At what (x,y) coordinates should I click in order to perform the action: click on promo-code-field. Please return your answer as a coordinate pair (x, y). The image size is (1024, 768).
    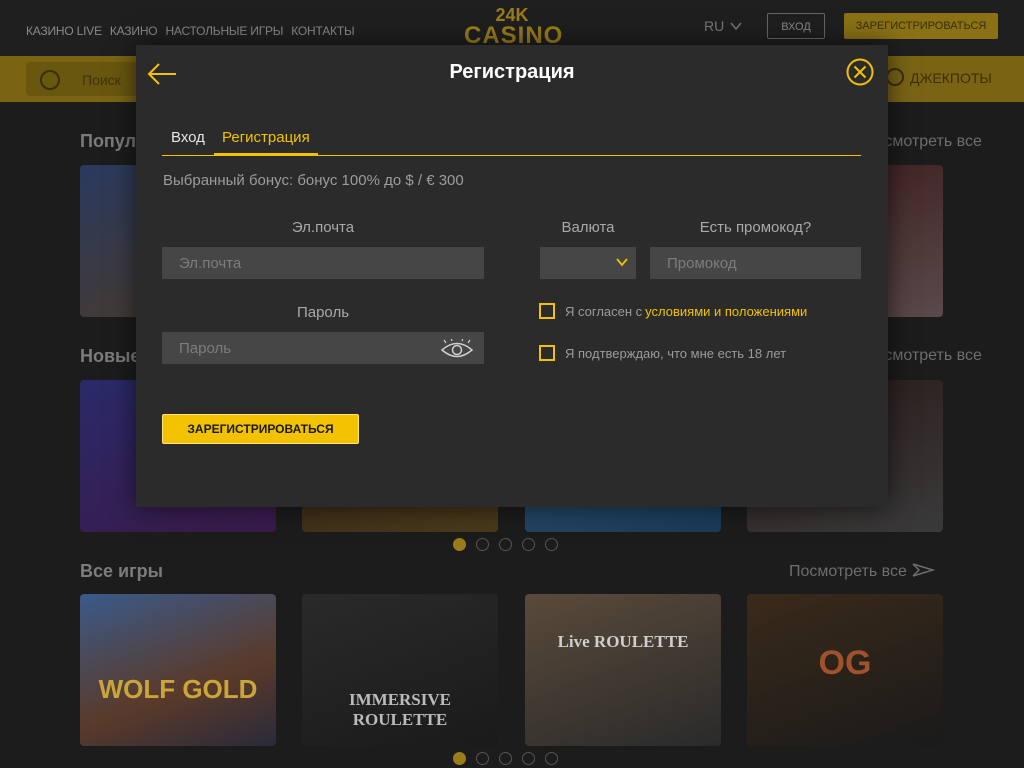
    Looking at the image, I should click on (755, 263).